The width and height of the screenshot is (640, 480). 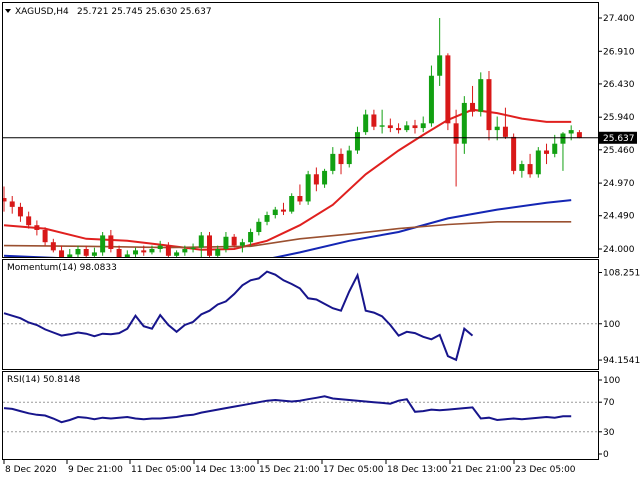 What do you see at coordinates (606, 455) in the screenshot?
I see `rsi-tick-label: 0` at bounding box center [606, 455].